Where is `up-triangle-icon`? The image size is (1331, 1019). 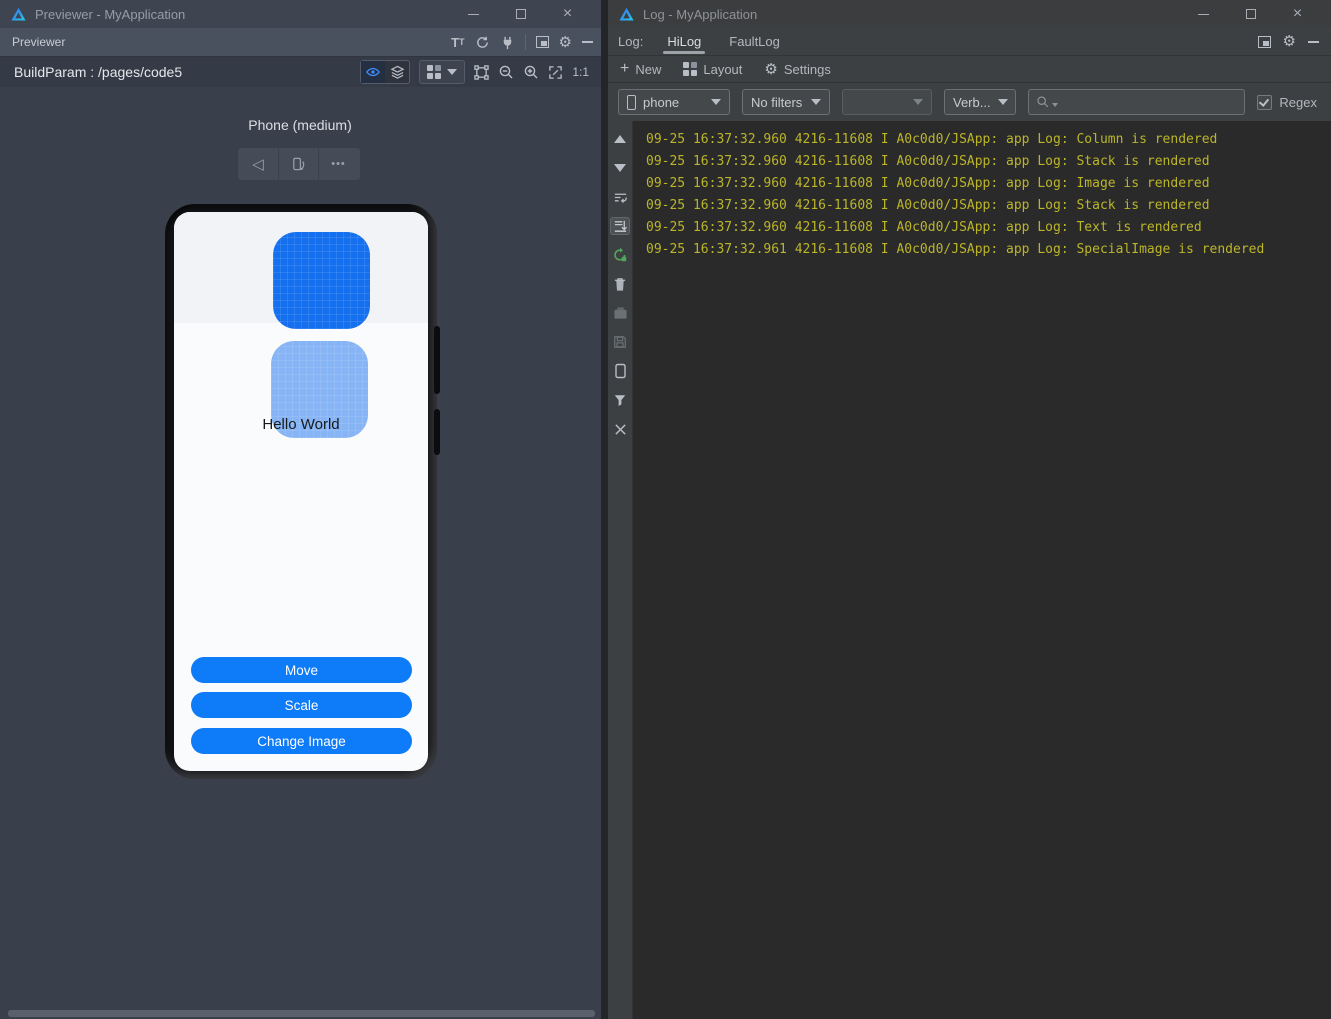 up-triangle-icon is located at coordinates (620, 139).